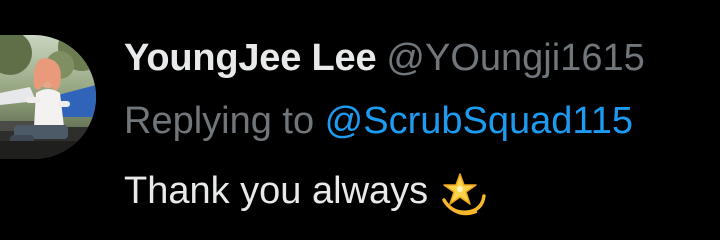 The image size is (720, 240). I want to click on user-handle: @YOungji1615, so click(515, 58).